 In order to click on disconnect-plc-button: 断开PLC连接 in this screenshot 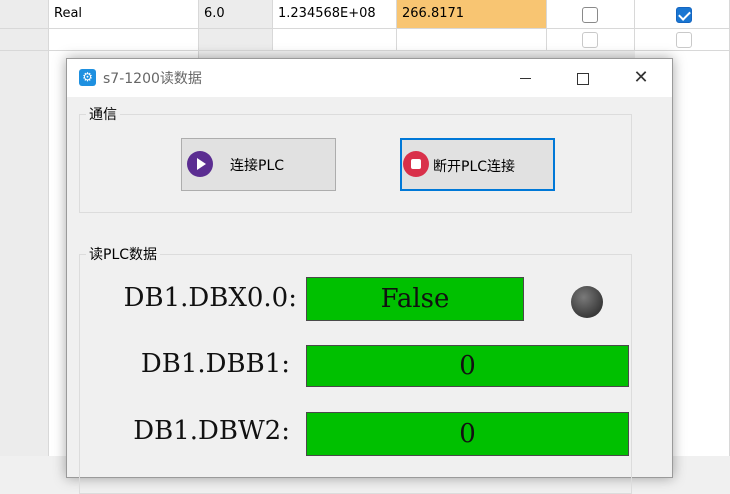, I will do `click(477, 164)`.